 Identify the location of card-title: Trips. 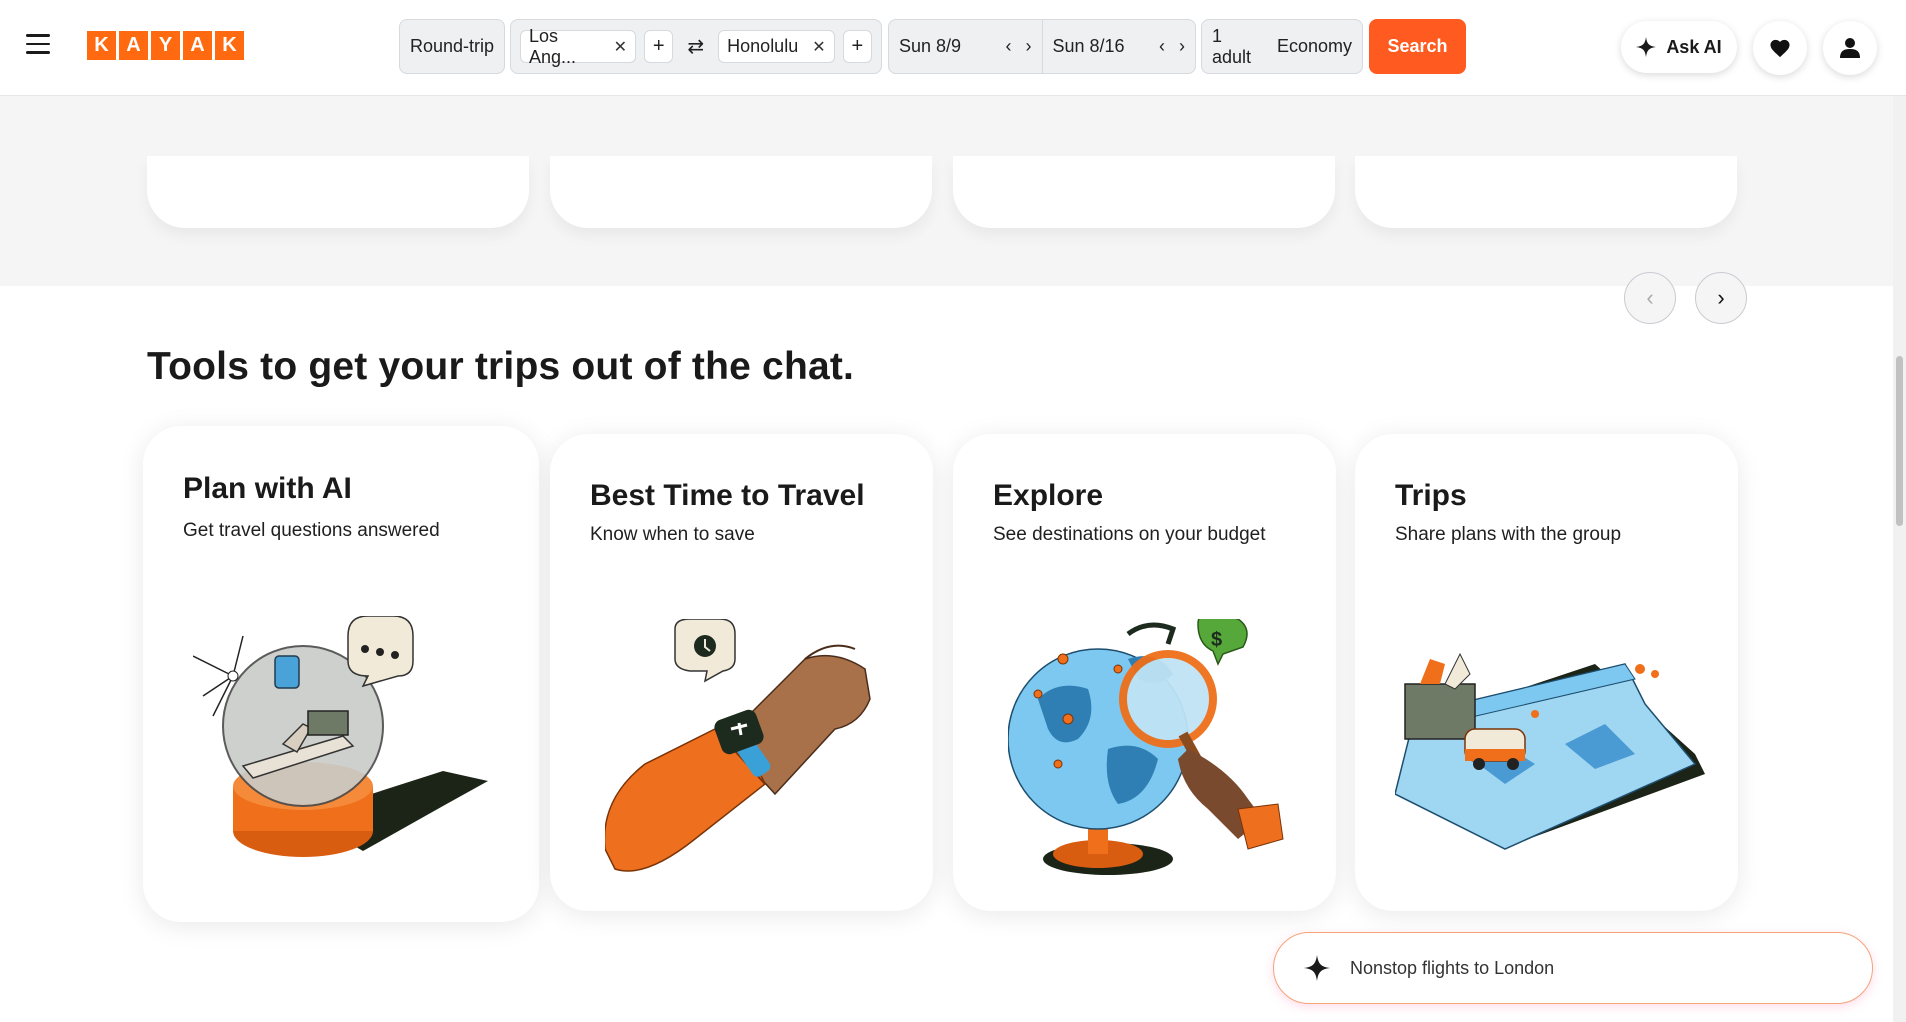
(1431, 495).